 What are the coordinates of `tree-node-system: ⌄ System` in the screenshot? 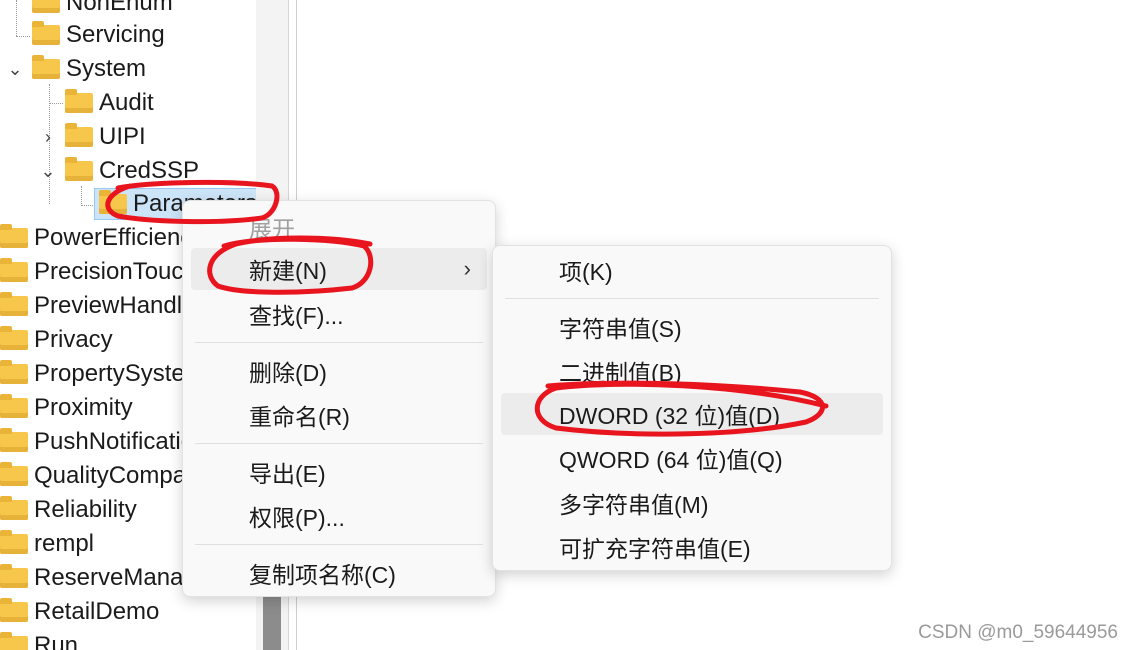 It's located at (75, 69).